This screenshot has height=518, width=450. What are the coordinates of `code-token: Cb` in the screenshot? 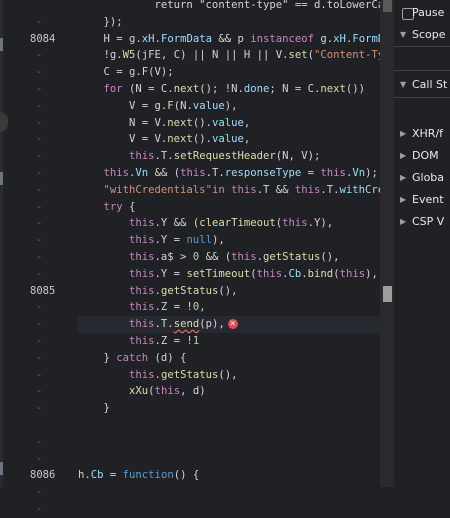 It's located at (295, 273).